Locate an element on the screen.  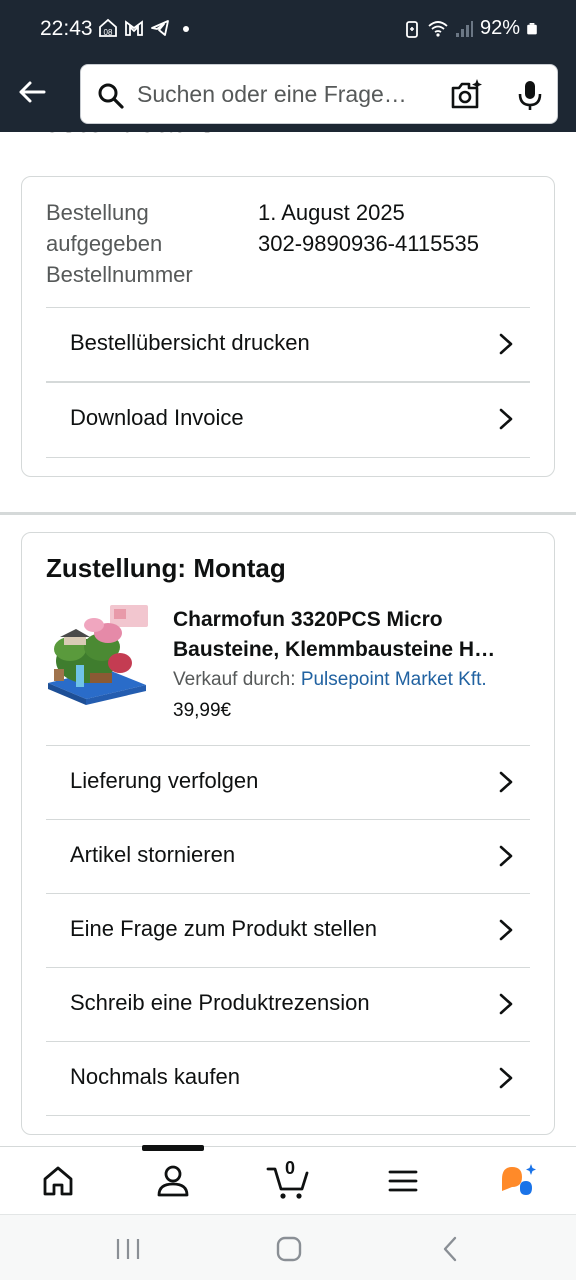
home-button-icon is located at coordinates (289, 1249).